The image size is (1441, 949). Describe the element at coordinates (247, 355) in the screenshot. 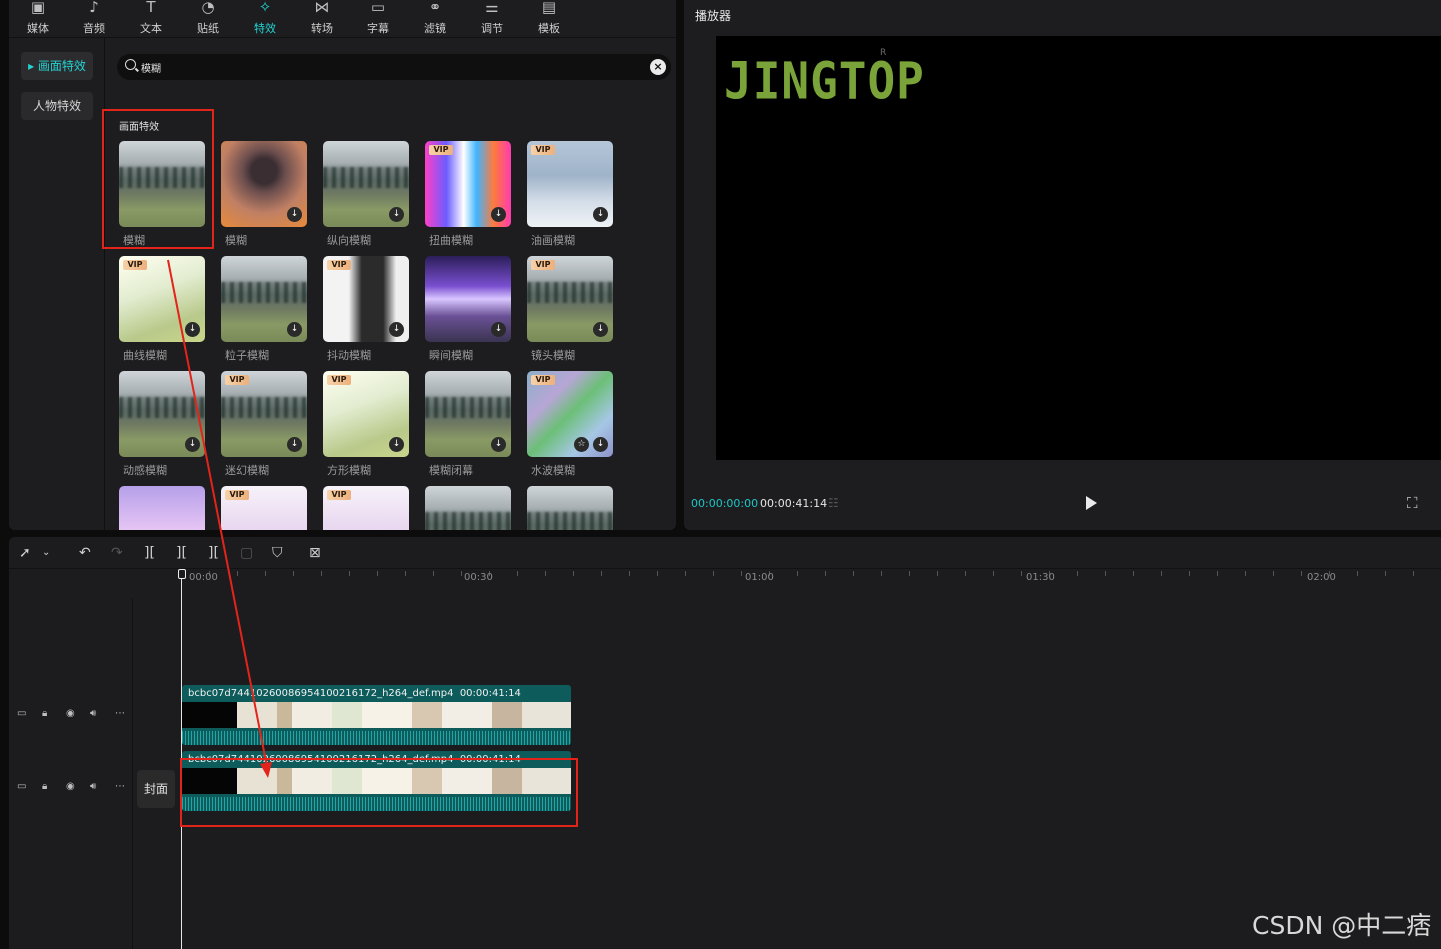

I see `effect-label: 粒子模糊` at that location.